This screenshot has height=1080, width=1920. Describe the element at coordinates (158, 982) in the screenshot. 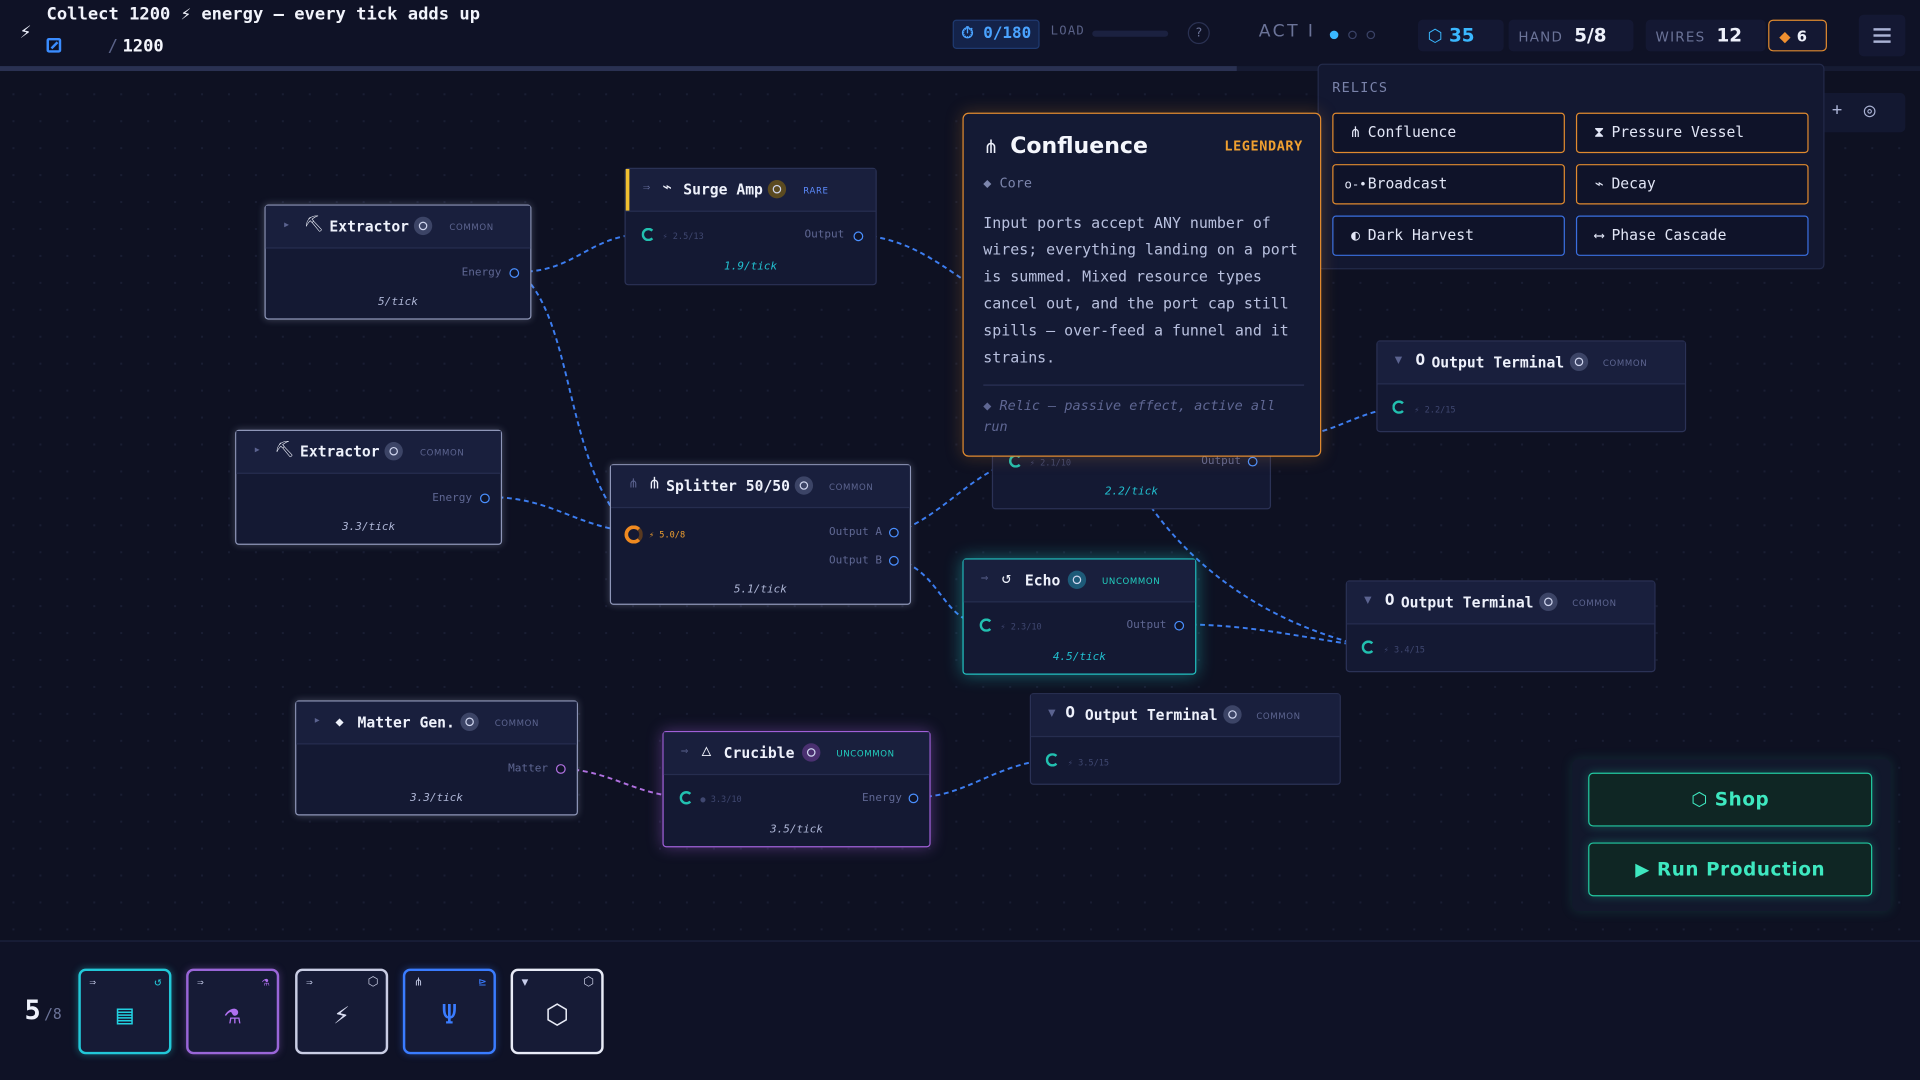

I see `card-badge-icon: ↺` at that location.